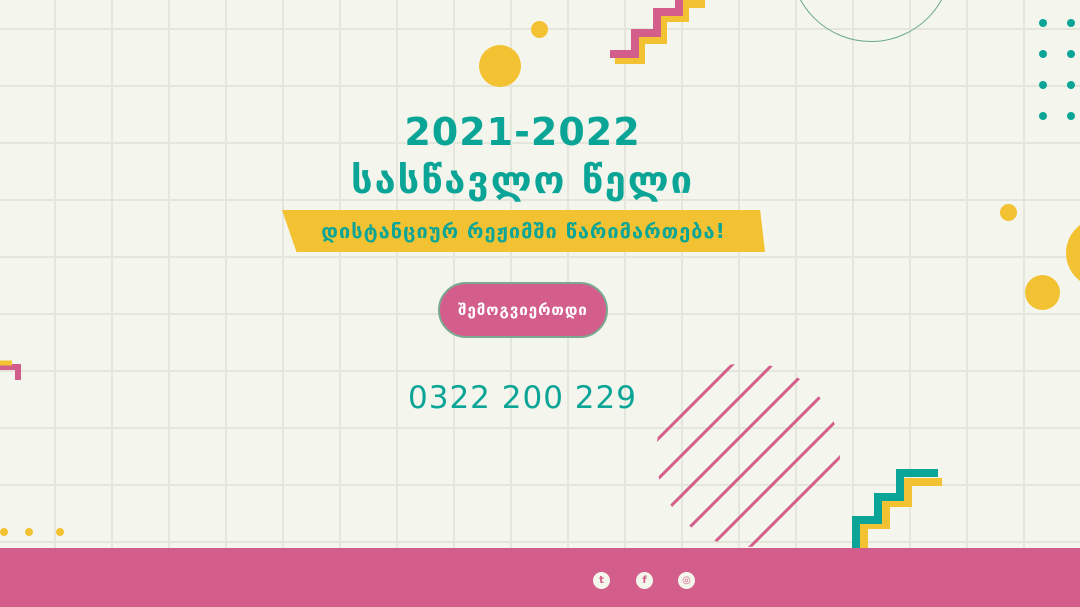 This screenshot has width=1080, height=607. What do you see at coordinates (686, 580) in the screenshot?
I see `instagram-icon: ◎` at bounding box center [686, 580].